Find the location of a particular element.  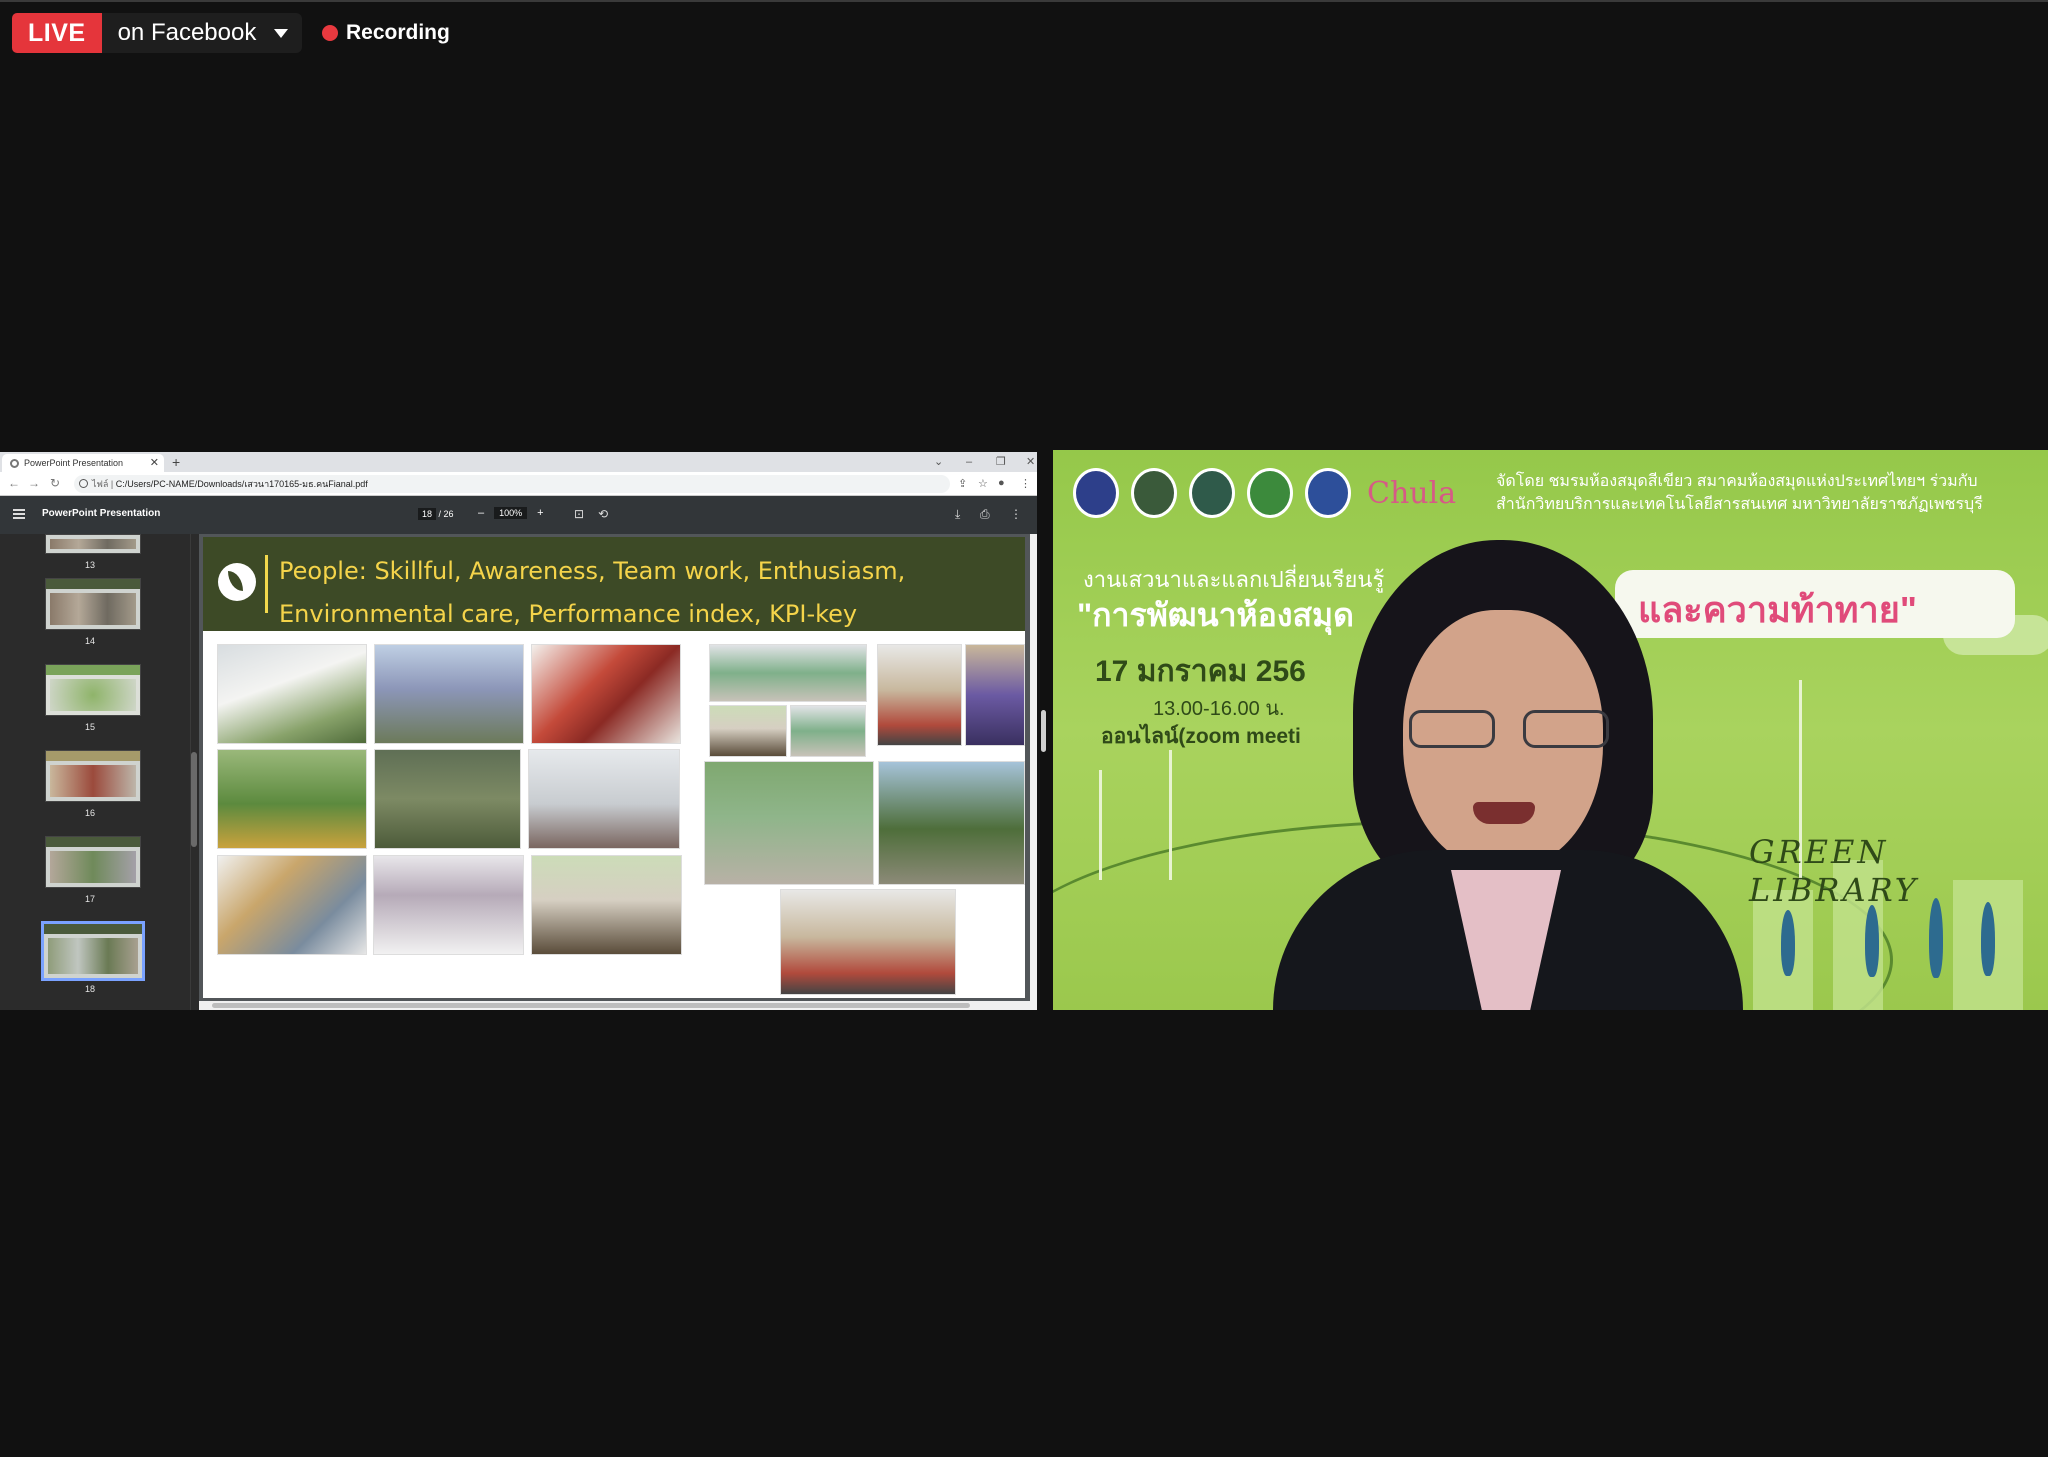

live-badge: LIVE is located at coordinates (57, 33).